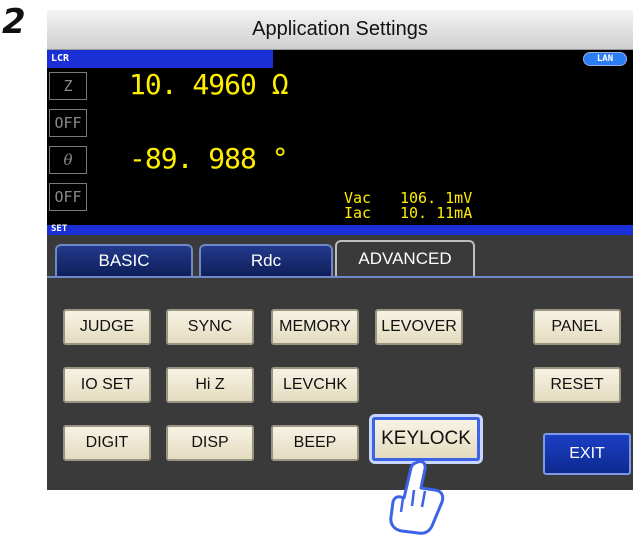  I want to click on levchk-button: LEVCHK, so click(315, 385).